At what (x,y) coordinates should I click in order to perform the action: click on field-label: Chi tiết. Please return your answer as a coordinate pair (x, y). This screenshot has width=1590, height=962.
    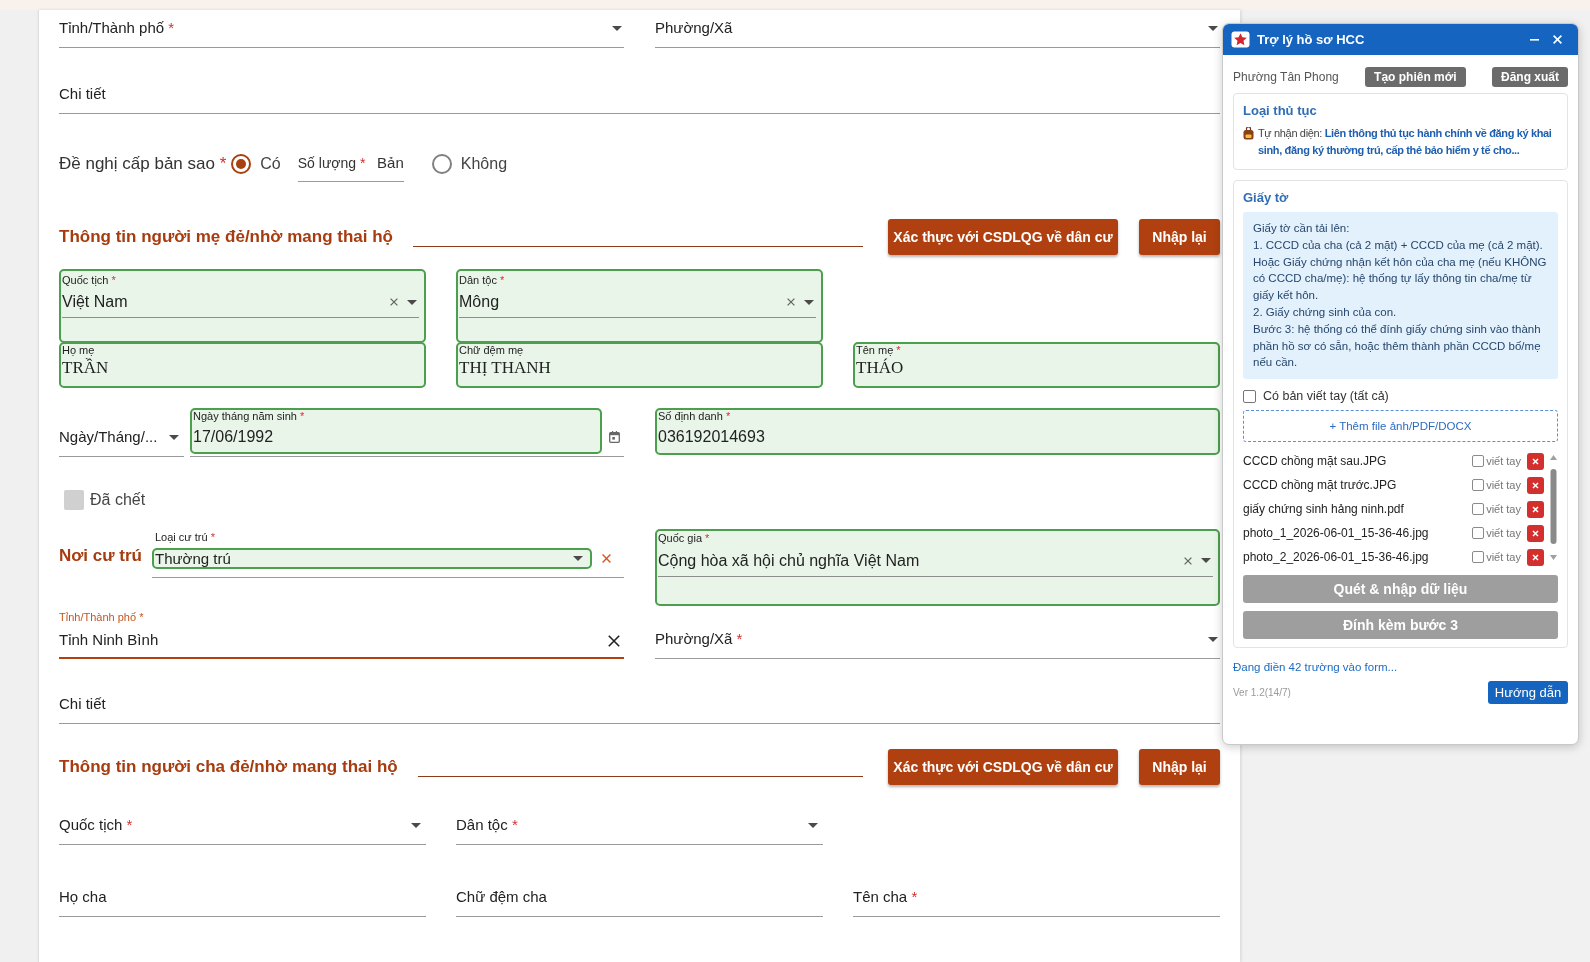
    Looking at the image, I should click on (83, 704).